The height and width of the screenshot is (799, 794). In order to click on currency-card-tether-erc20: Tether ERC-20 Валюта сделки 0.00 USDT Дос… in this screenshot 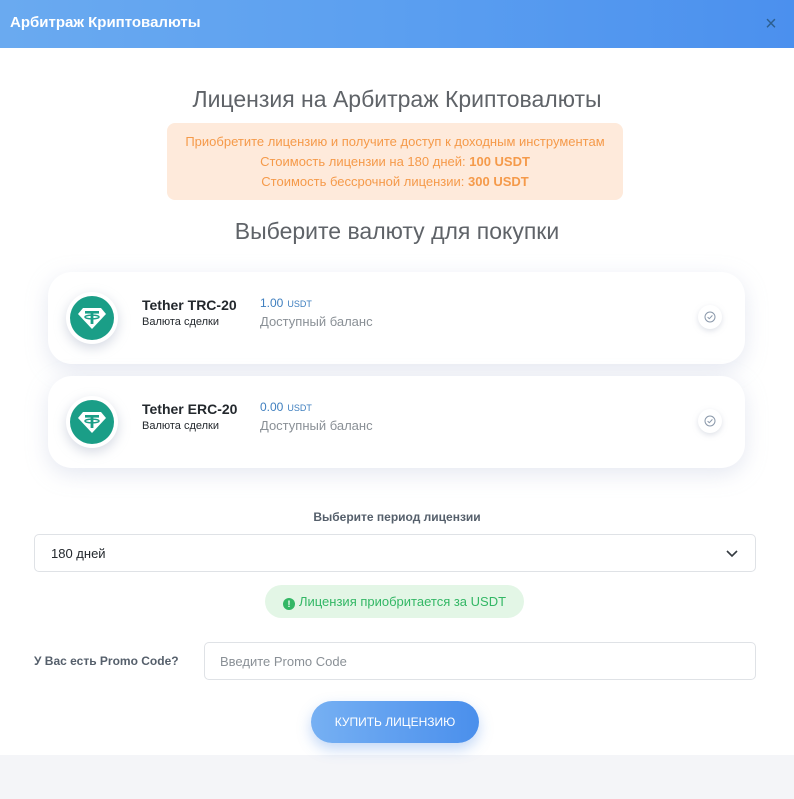, I will do `click(396, 422)`.